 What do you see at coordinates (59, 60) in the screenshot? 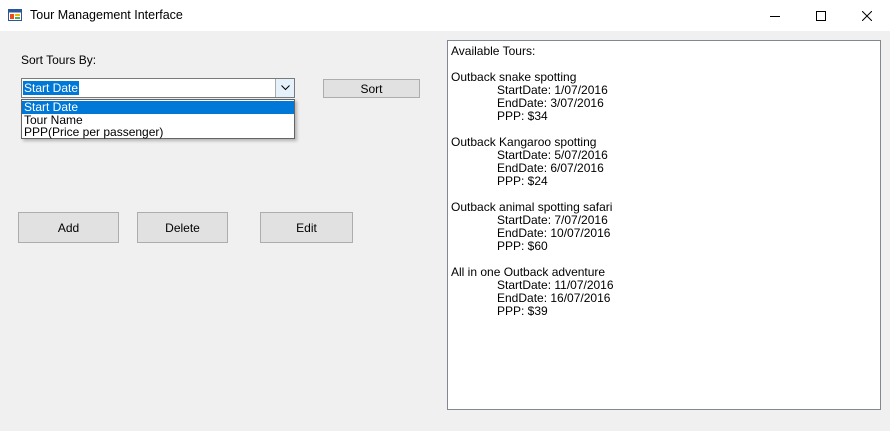
I see `sort-label: Sort Tours By:` at bounding box center [59, 60].